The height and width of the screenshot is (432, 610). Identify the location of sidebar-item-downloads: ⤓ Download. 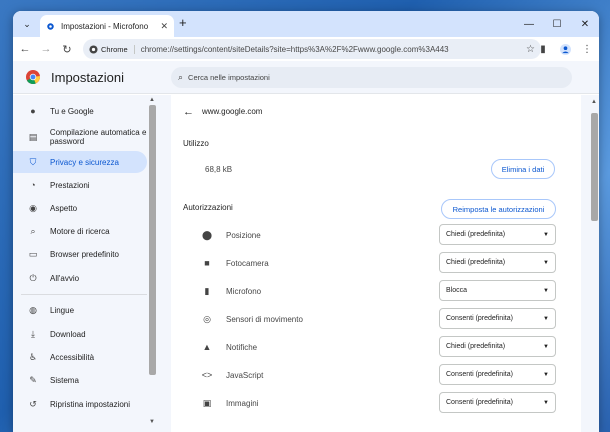
(80, 334).